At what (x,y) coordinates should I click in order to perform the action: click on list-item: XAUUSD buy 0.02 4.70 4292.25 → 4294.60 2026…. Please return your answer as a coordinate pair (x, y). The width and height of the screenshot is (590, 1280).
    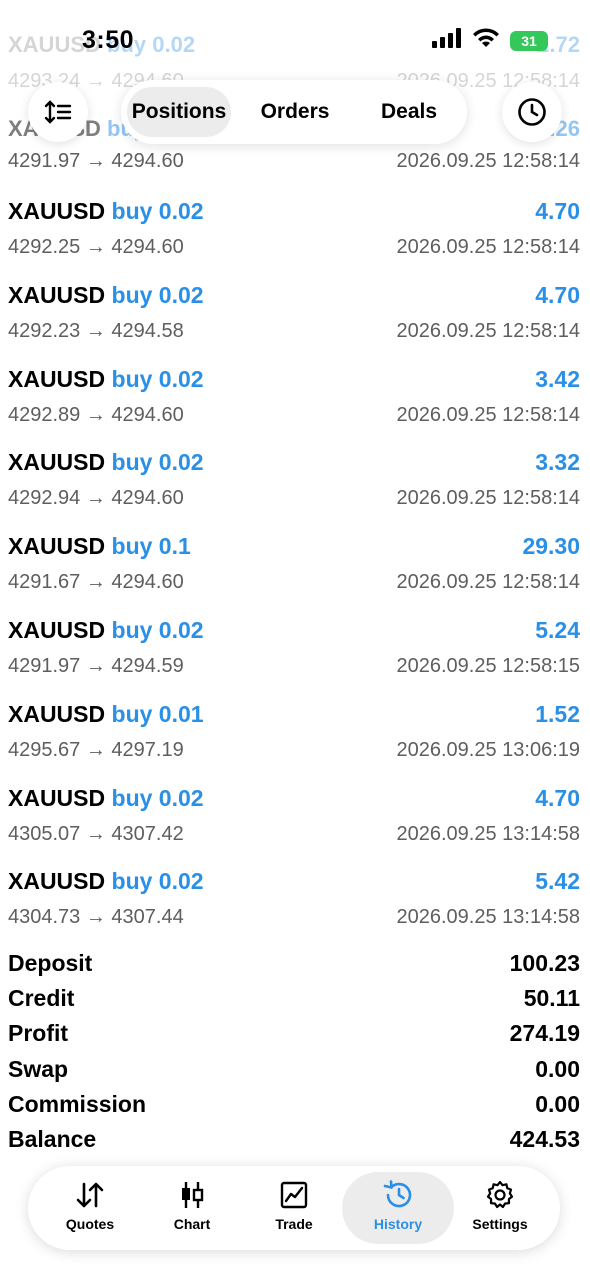
    Looking at the image, I should click on (295, 240).